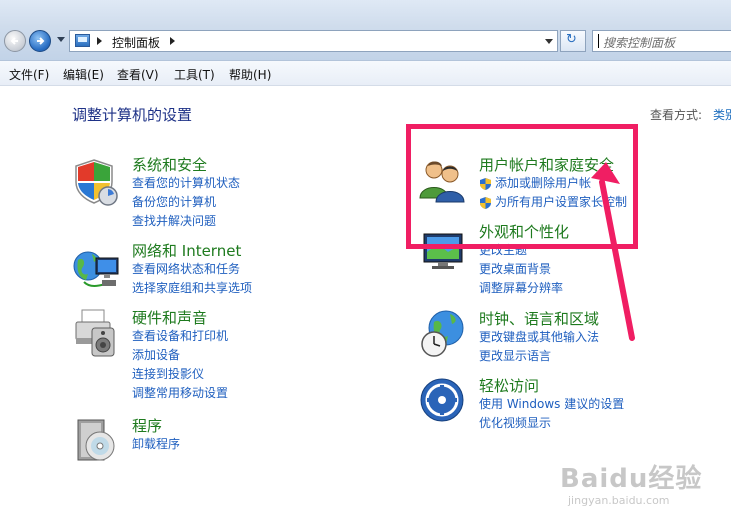 This screenshot has height=525, width=731. What do you see at coordinates (631, 479) in the screenshot?
I see `watermark-logo: Baidu经验` at bounding box center [631, 479].